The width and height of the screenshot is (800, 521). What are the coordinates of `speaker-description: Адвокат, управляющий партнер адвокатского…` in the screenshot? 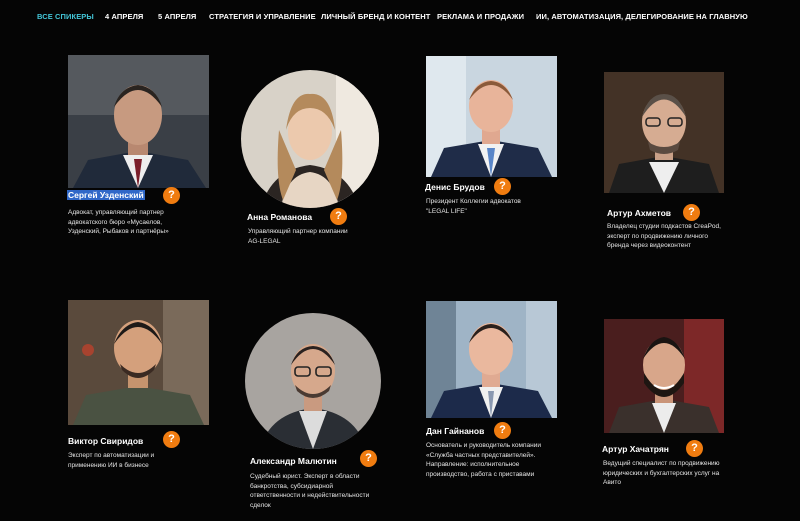 It's located at (118, 222).